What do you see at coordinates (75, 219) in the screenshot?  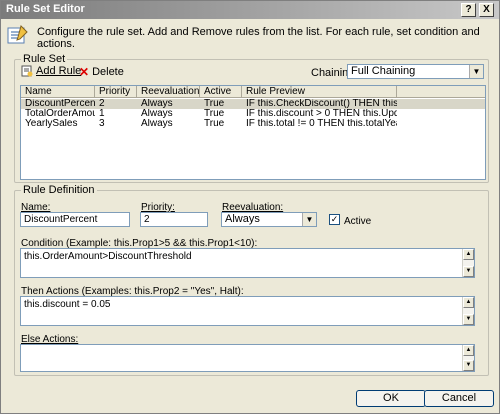 I see `name-field: DiscountPercent` at bounding box center [75, 219].